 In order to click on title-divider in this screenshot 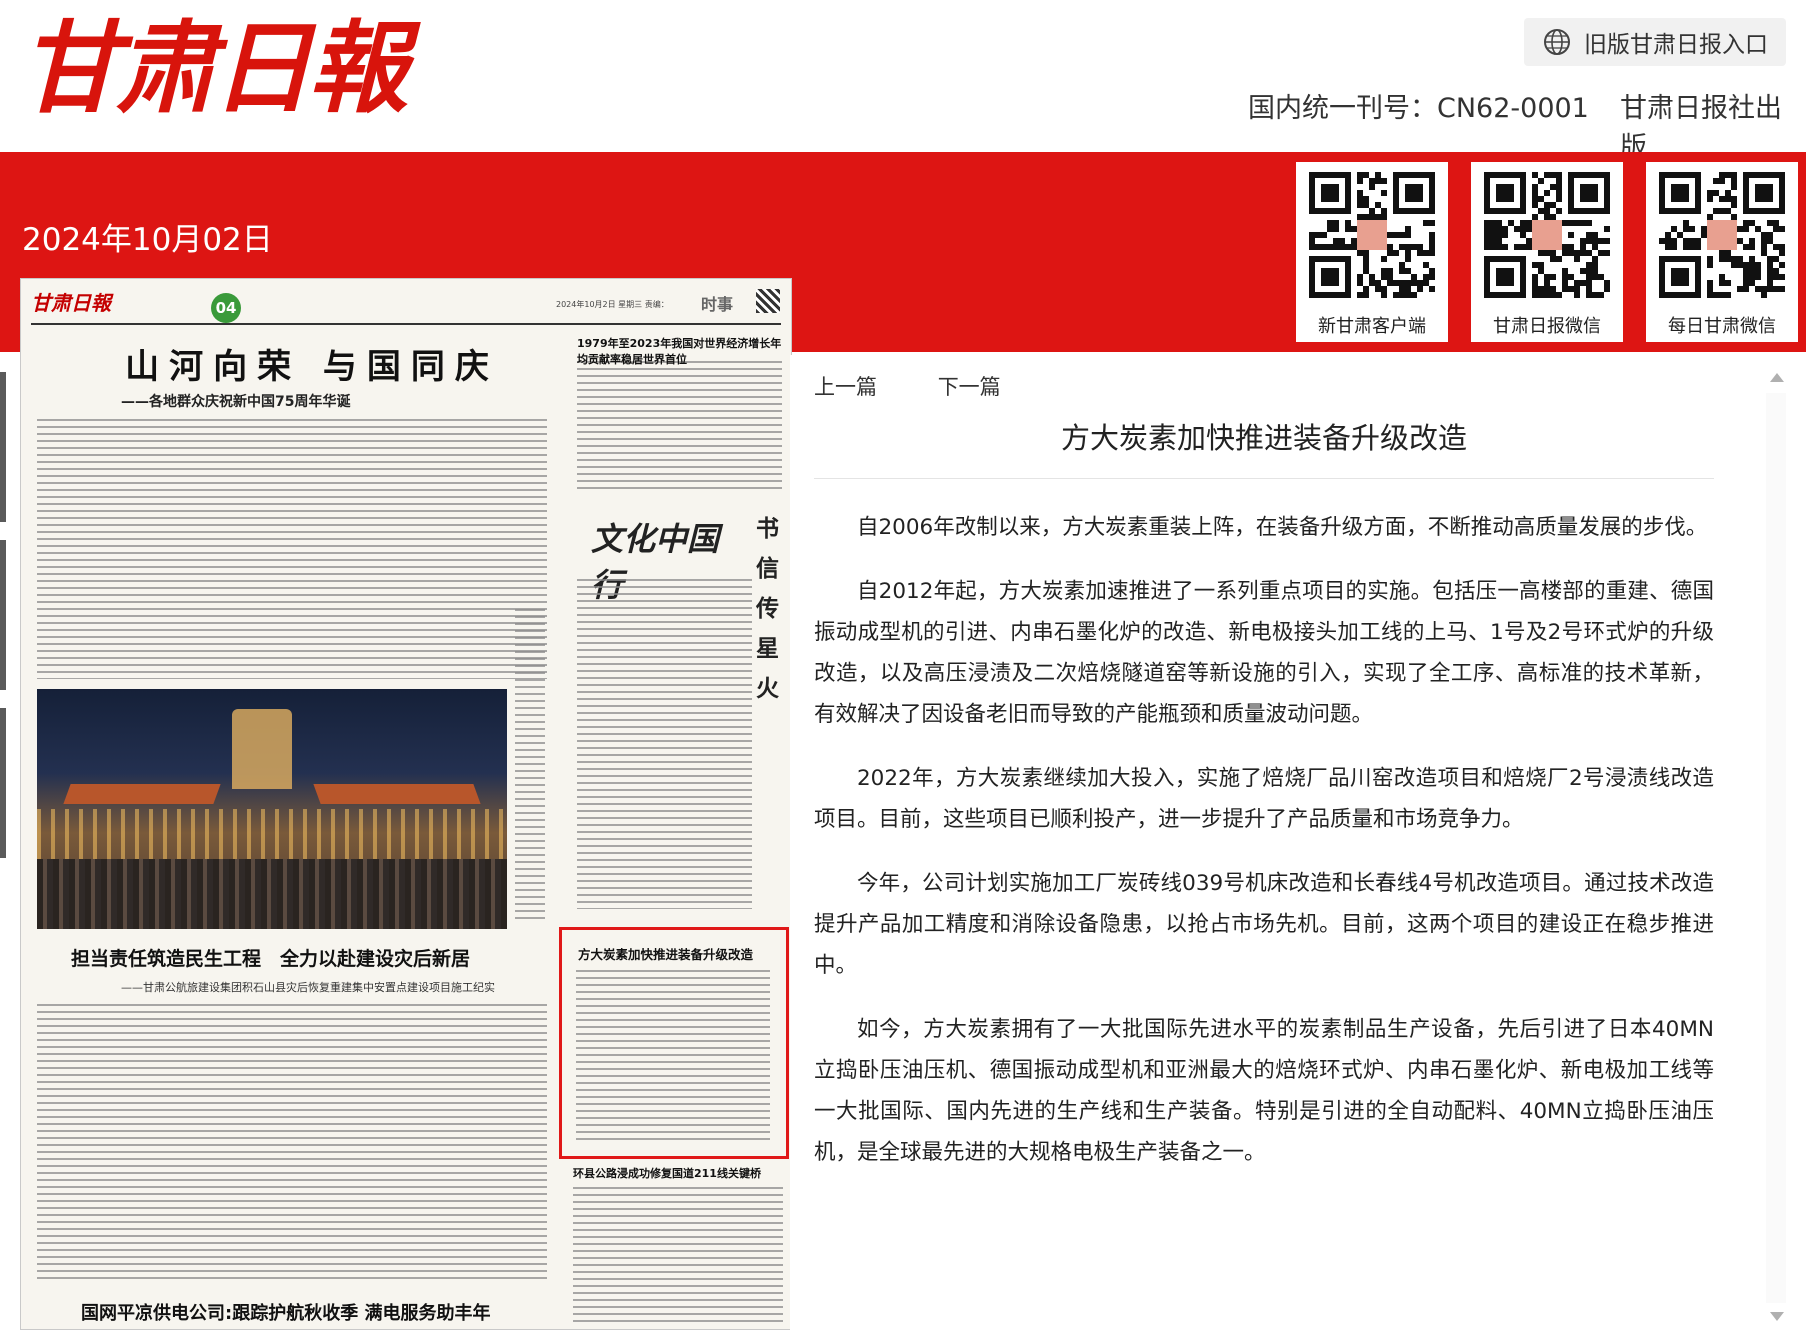, I will do `click(1264, 478)`.